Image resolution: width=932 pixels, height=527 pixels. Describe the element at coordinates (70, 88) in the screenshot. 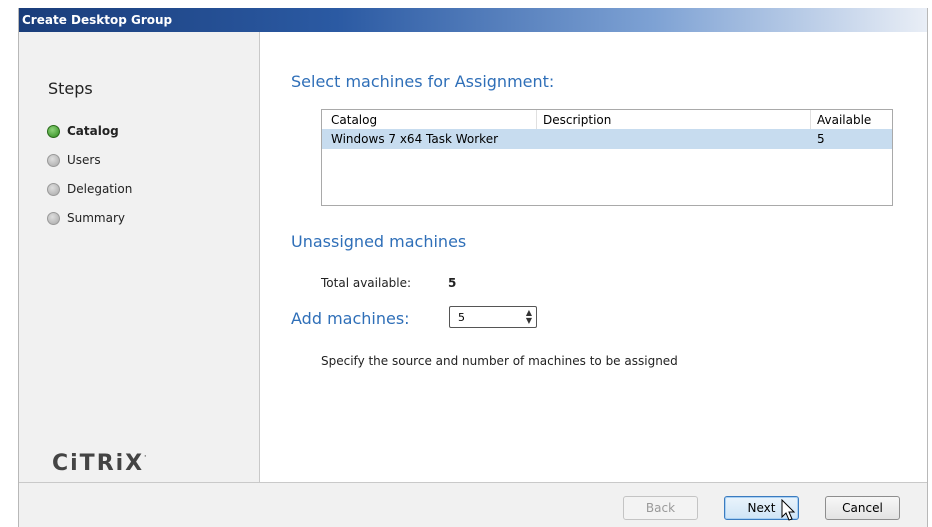

I see `steps-heading: Steps` at that location.